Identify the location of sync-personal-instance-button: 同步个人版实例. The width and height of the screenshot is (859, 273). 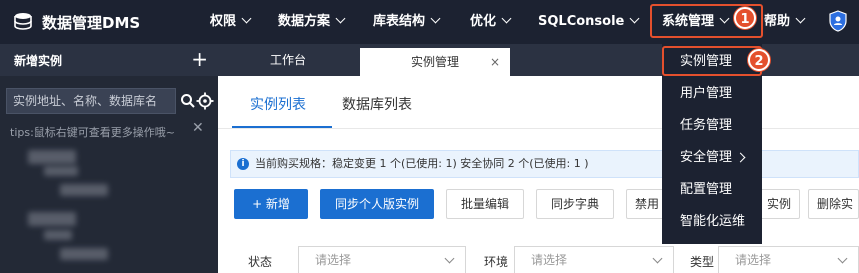
(377, 204).